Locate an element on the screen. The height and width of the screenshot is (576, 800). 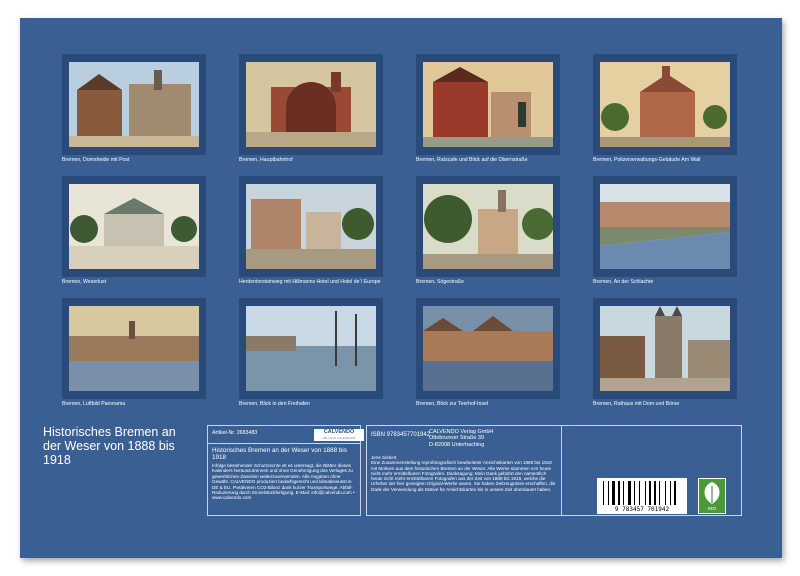
photo-ratscafe is located at coordinates (488, 104).